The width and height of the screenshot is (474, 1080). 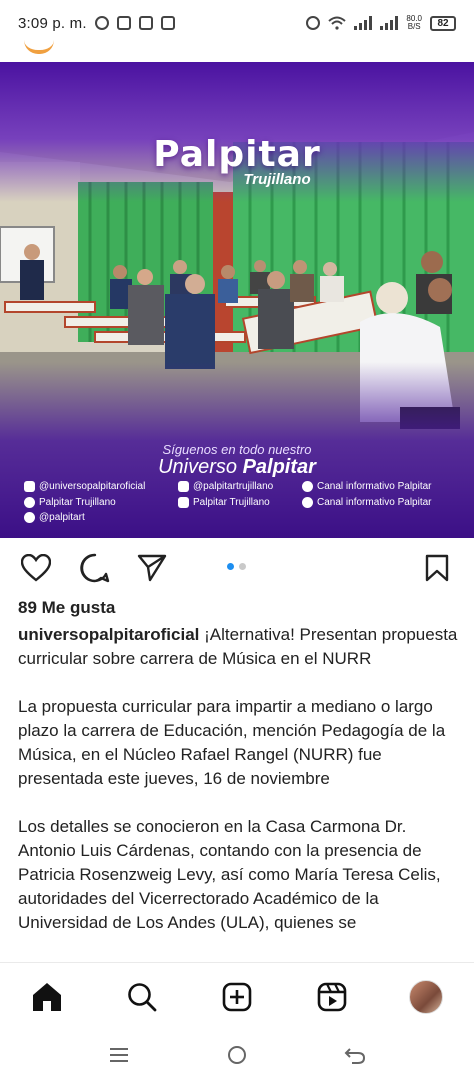 I want to click on post-header, so click(x=237, y=54).